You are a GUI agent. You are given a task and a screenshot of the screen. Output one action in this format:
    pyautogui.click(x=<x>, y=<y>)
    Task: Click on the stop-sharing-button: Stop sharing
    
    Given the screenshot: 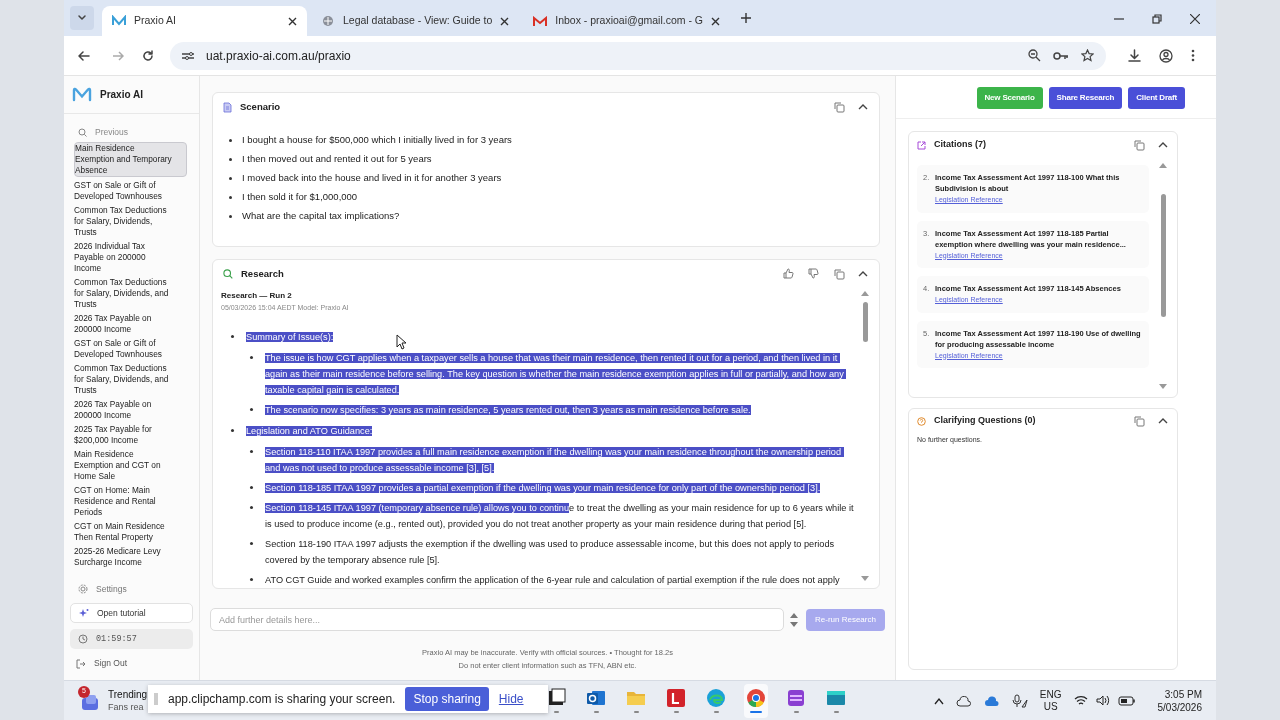 What is the action you would take?
    pyautogui.click(x=447, y=699)
    